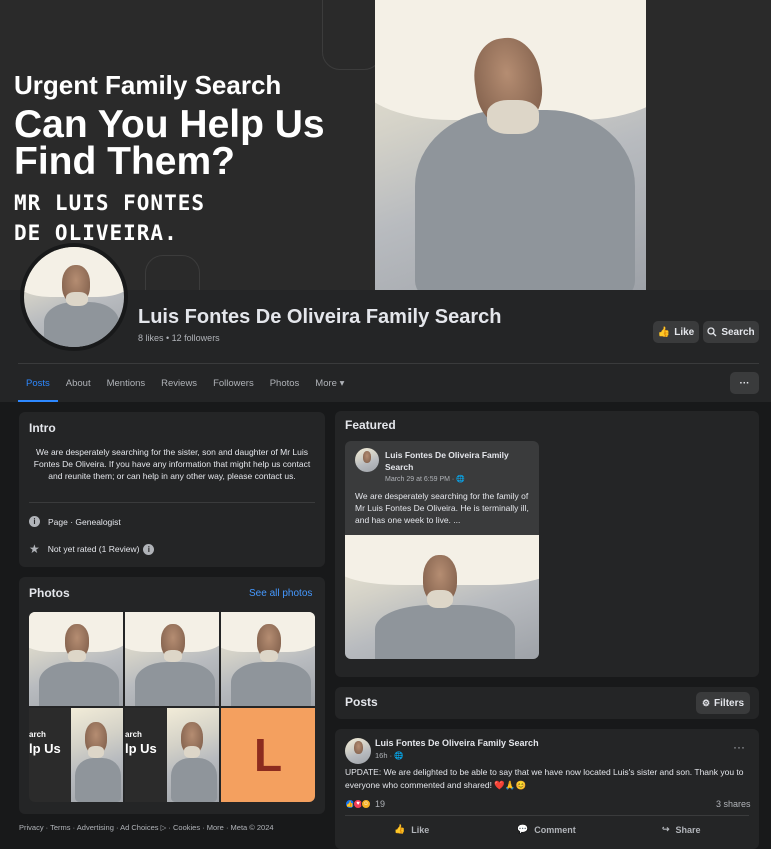 Image resolution: width=771 pixels, height=849 pixels. Describe the element at coordinates (681, 829) in the screenshot. I see `share-button: ↪ Share` at that location.